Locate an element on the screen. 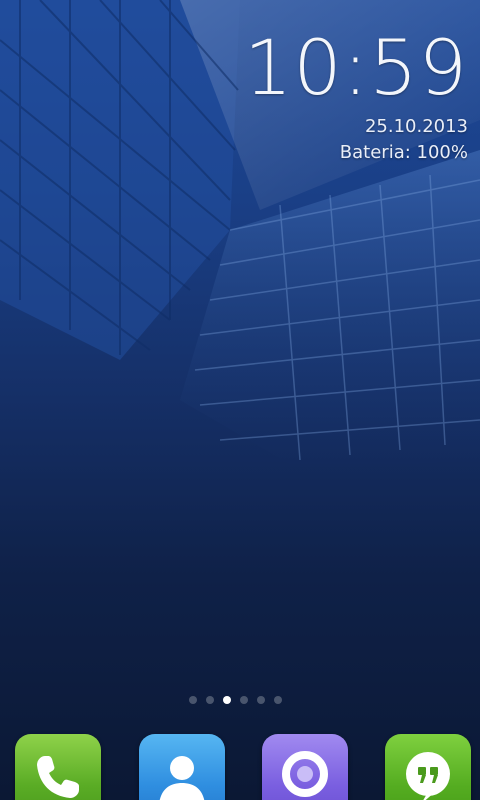 The width and height of the screenshot is (480, 800). clock-widget: 10:59 25.10.2013 Bateria: 100% is located at coordinates (356, 96).